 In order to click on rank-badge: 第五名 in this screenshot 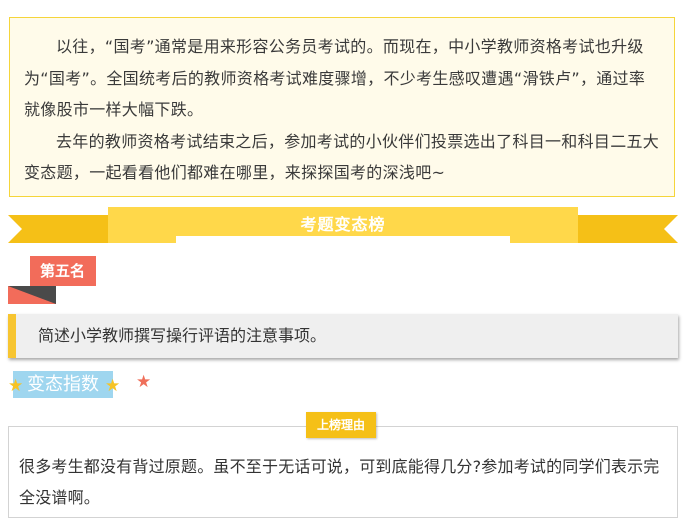, I will do `click(53, 279)`.